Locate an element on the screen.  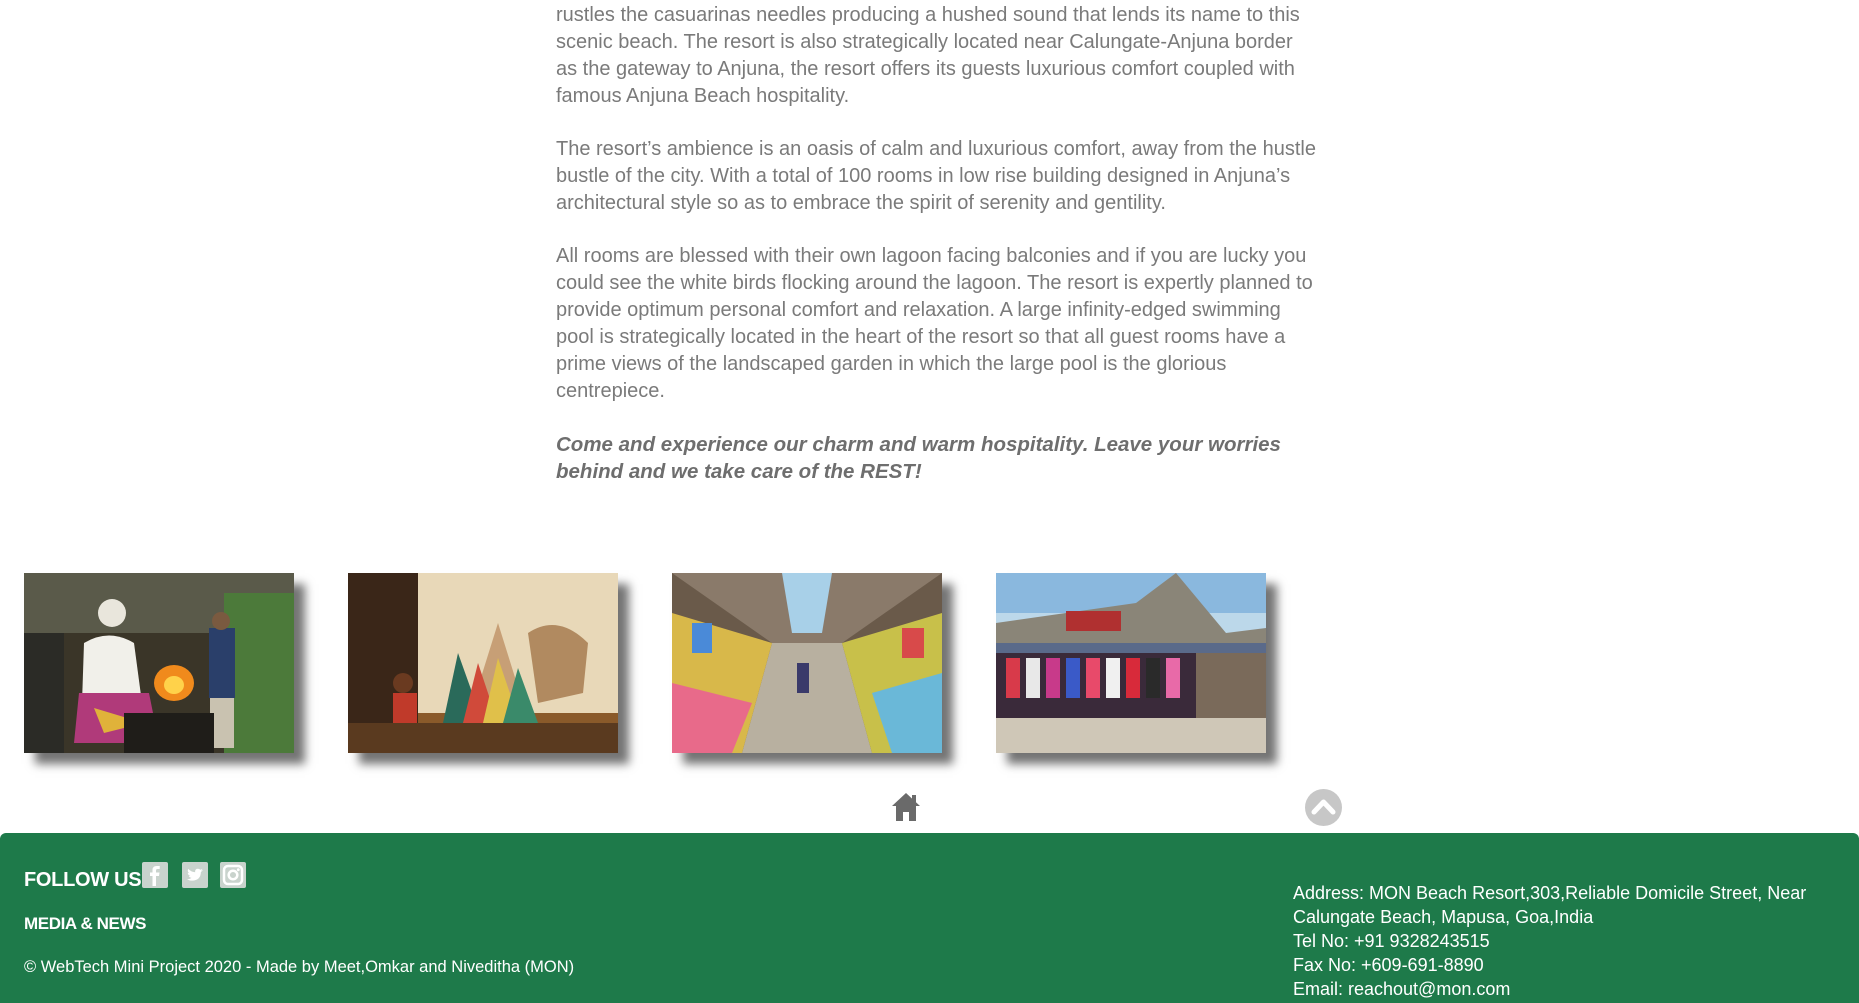
home-icon is located at coordinates (906, 807).